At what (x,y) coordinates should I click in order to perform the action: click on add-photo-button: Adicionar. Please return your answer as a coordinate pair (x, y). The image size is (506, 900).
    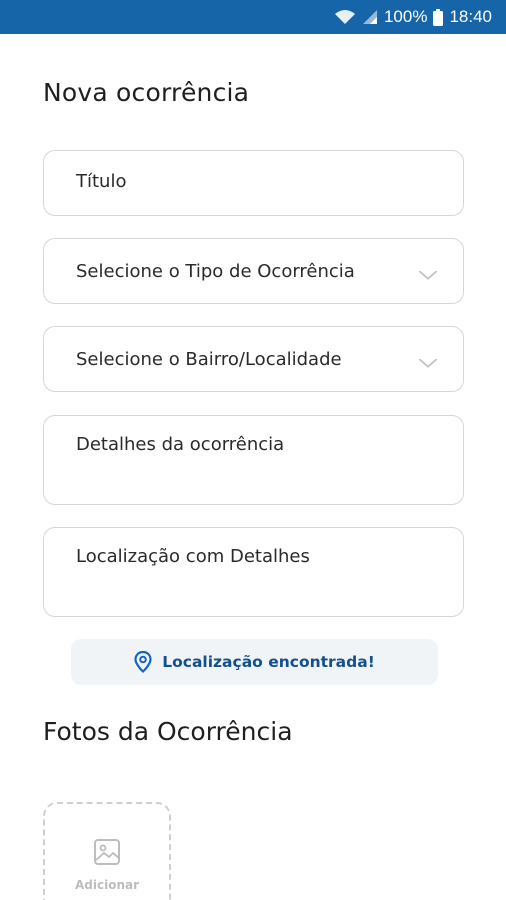
    Looking at the image, I should click on (107, 851).